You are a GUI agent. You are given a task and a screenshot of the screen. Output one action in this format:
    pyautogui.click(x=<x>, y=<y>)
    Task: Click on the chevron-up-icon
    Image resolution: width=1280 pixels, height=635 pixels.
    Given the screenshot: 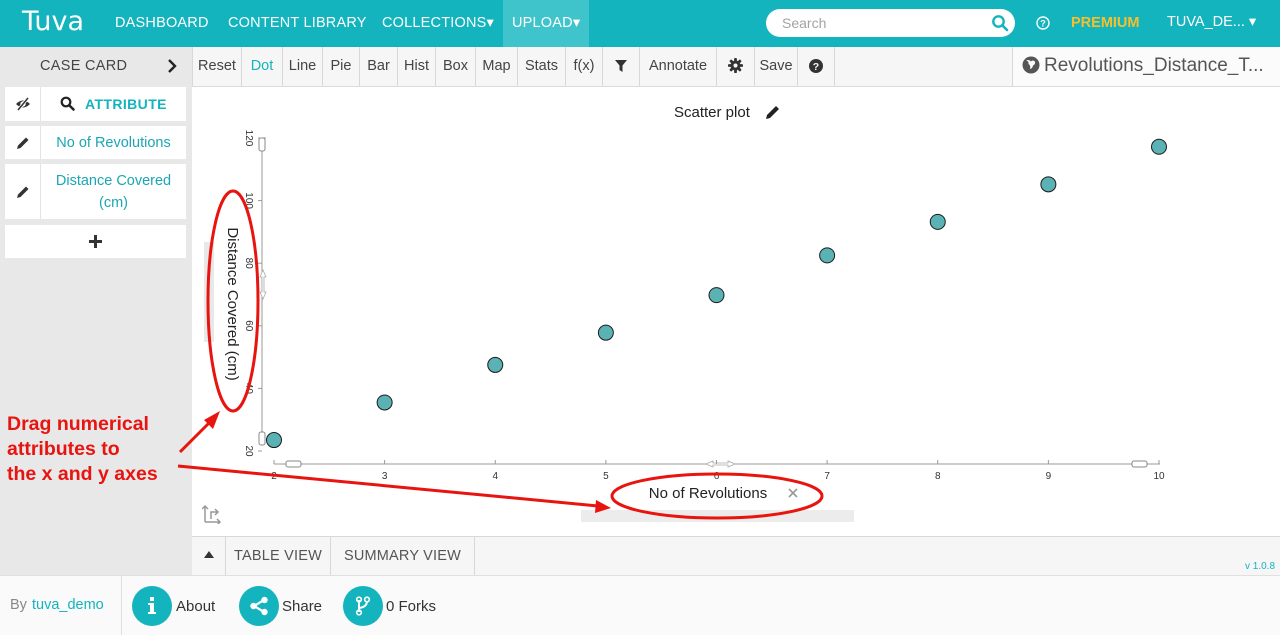 What is the action you would take?
    pyautogui.click(x=209, y=554)
    